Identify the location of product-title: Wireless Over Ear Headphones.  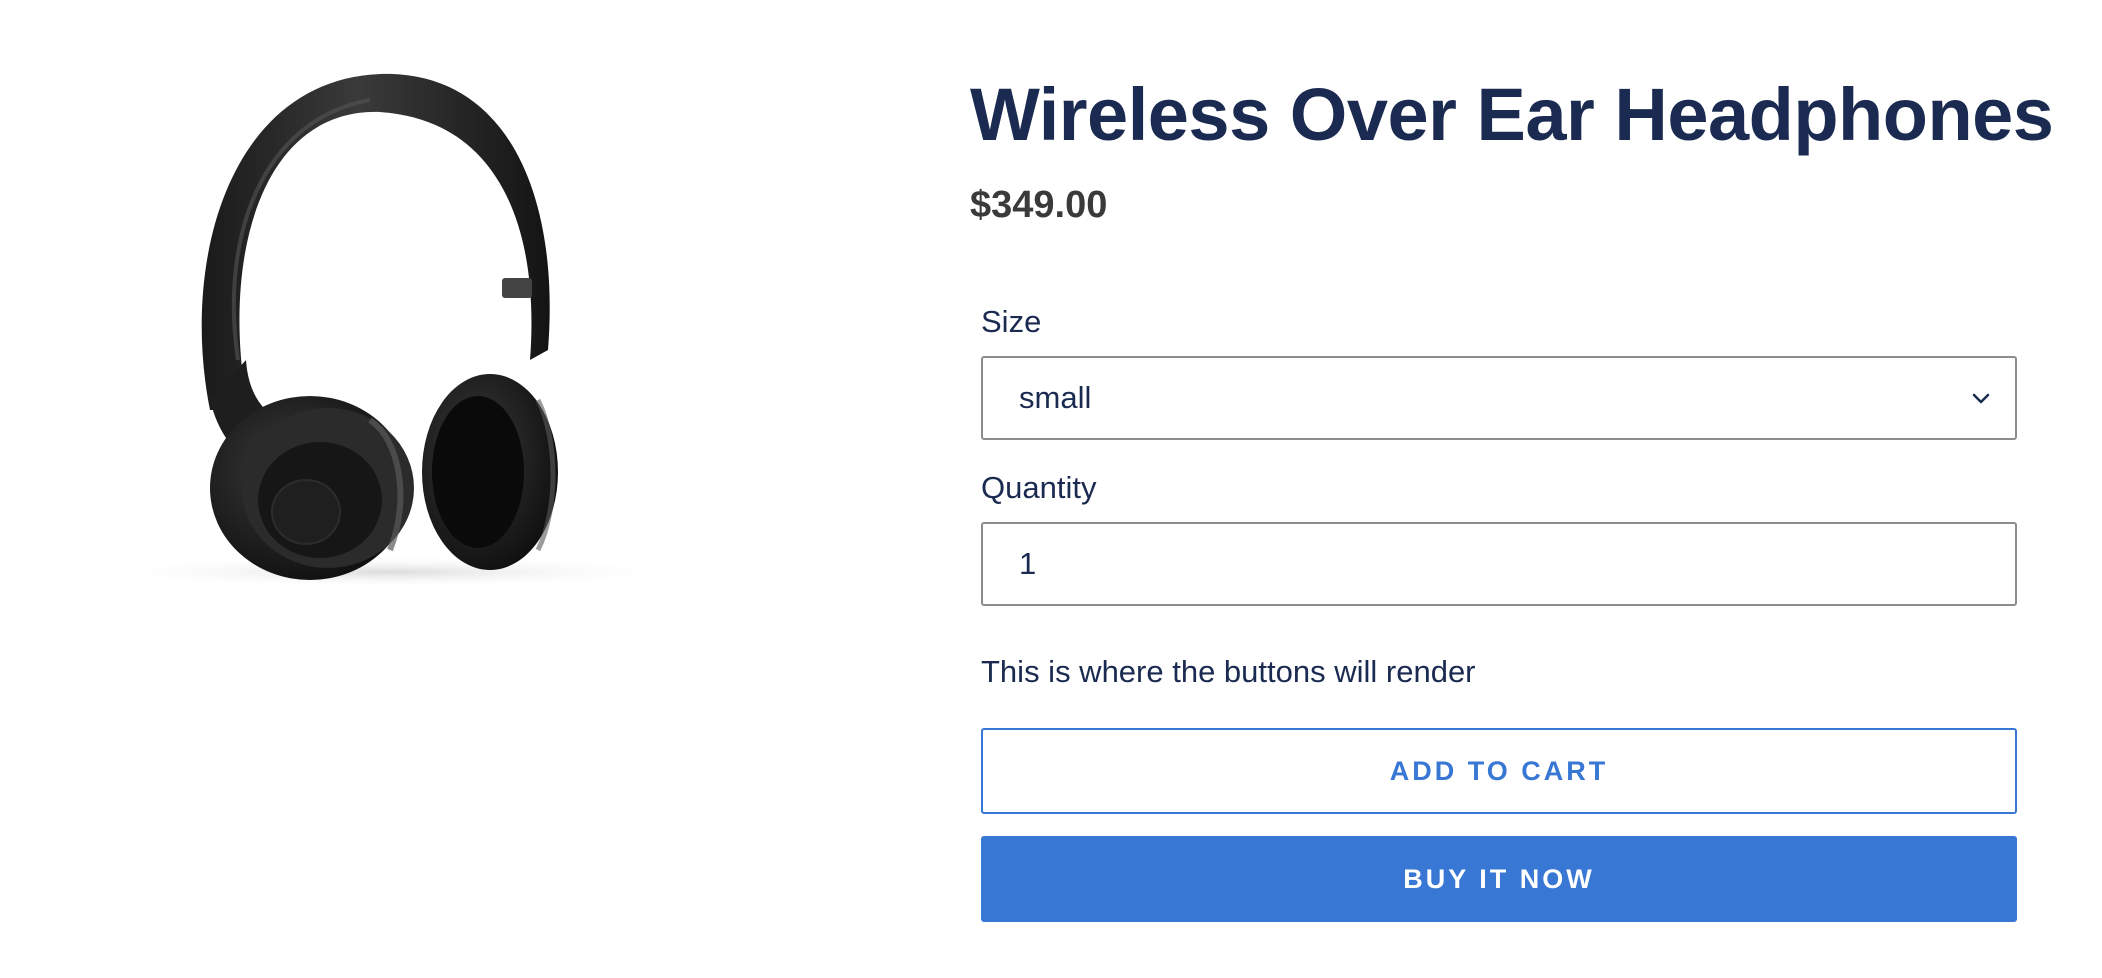
(1512, 114).